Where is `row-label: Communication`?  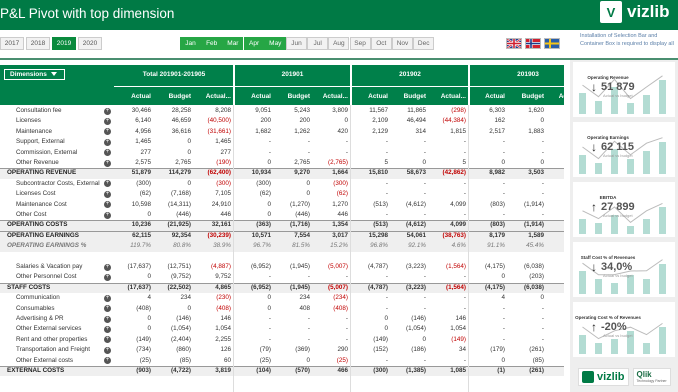
row-label: Communication is located at coordinates (38, 298).